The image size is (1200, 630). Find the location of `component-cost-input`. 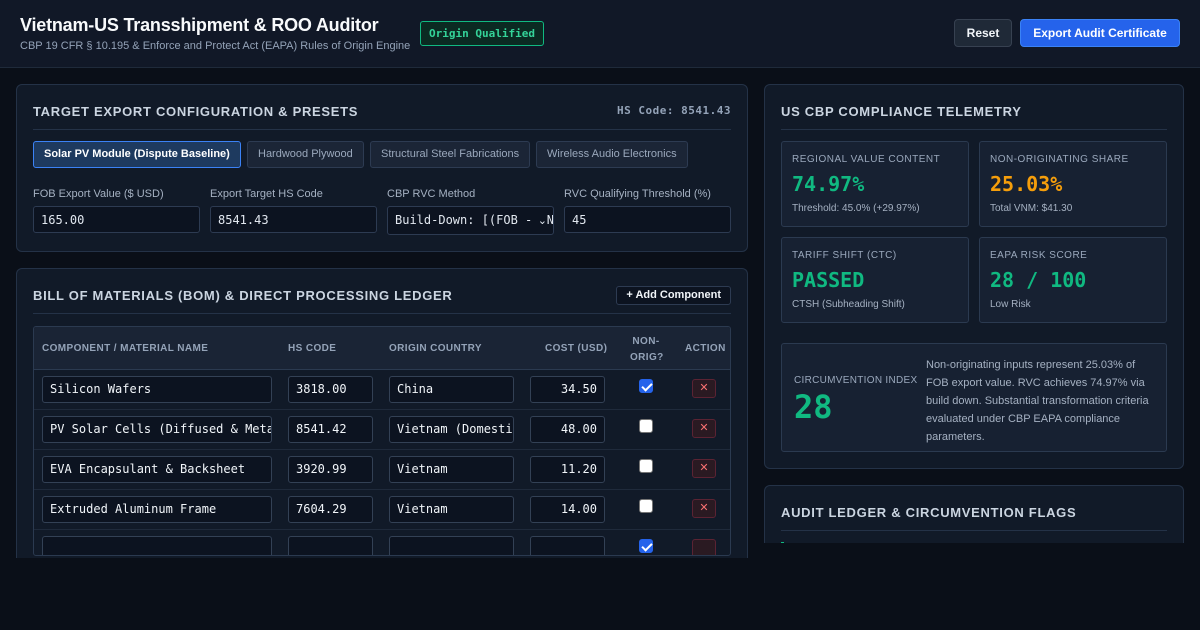

component-cost-input is located at coordinates (567, 545).